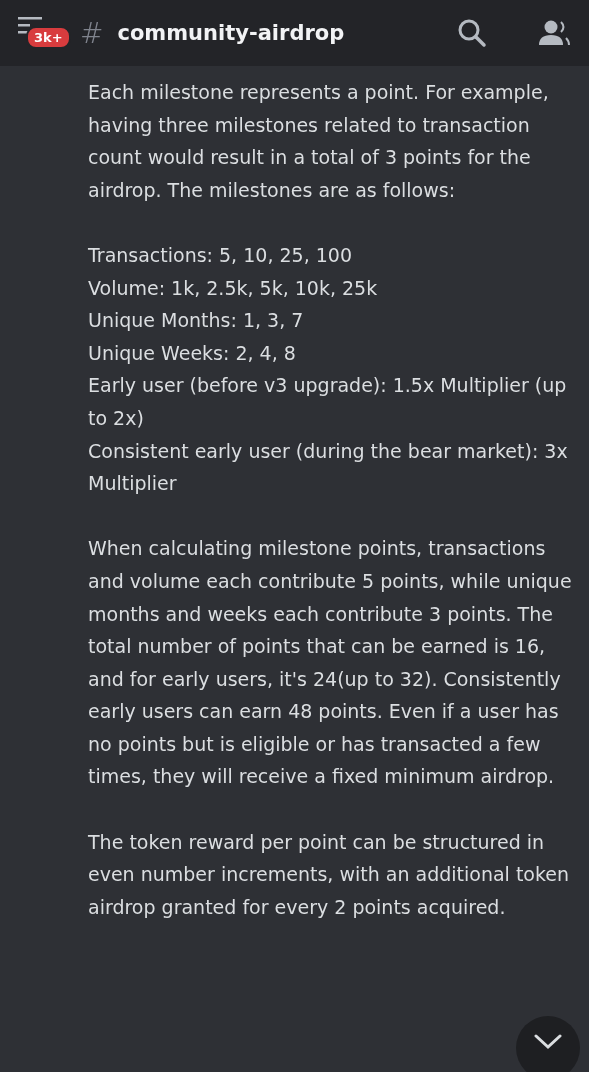  What do you see at coordinates (328, 467) in the screenshot?
I see `milestone-line: Consistent early user (during the bear market): 3x Multiplier` at bounding box center [328, 467].